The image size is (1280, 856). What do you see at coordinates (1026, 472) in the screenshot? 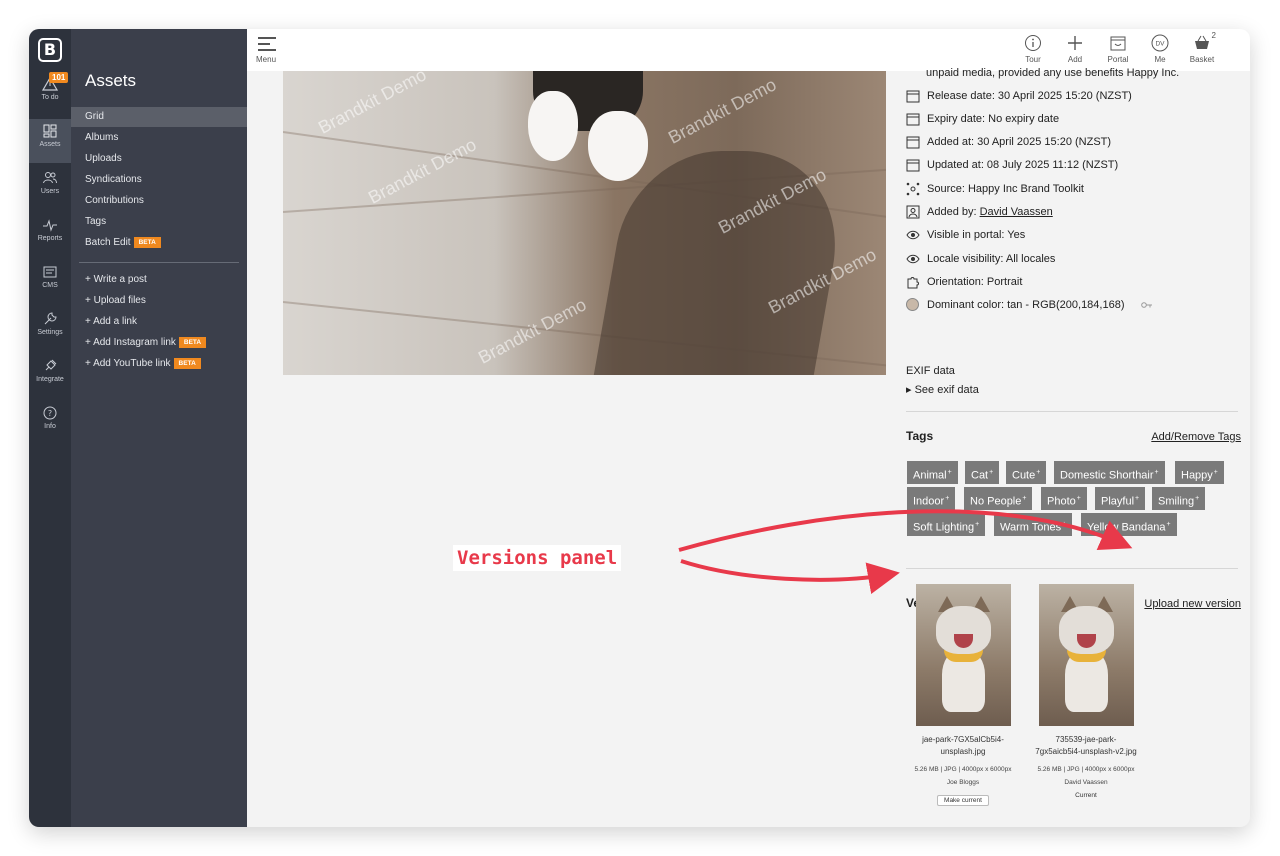
I see `tag-chip: Cute+` at bounding box center [1026, 472].